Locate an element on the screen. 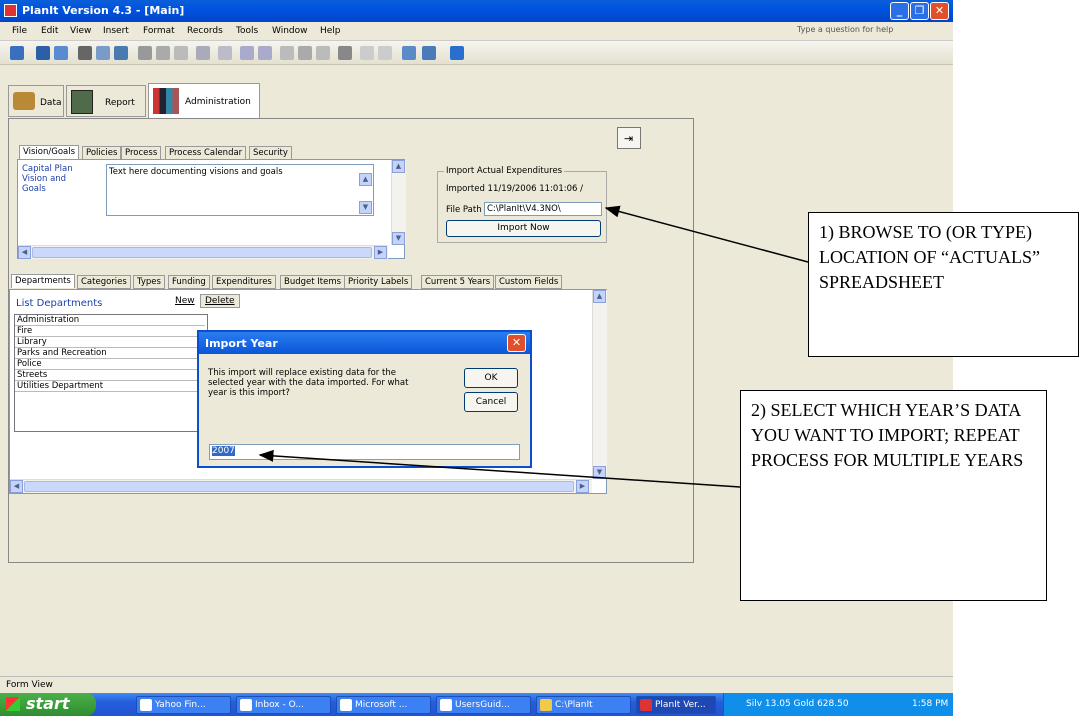 The width and height of the screenshot is (1079, 716). arrow-to-file-path is located at coordinates (706, 234).